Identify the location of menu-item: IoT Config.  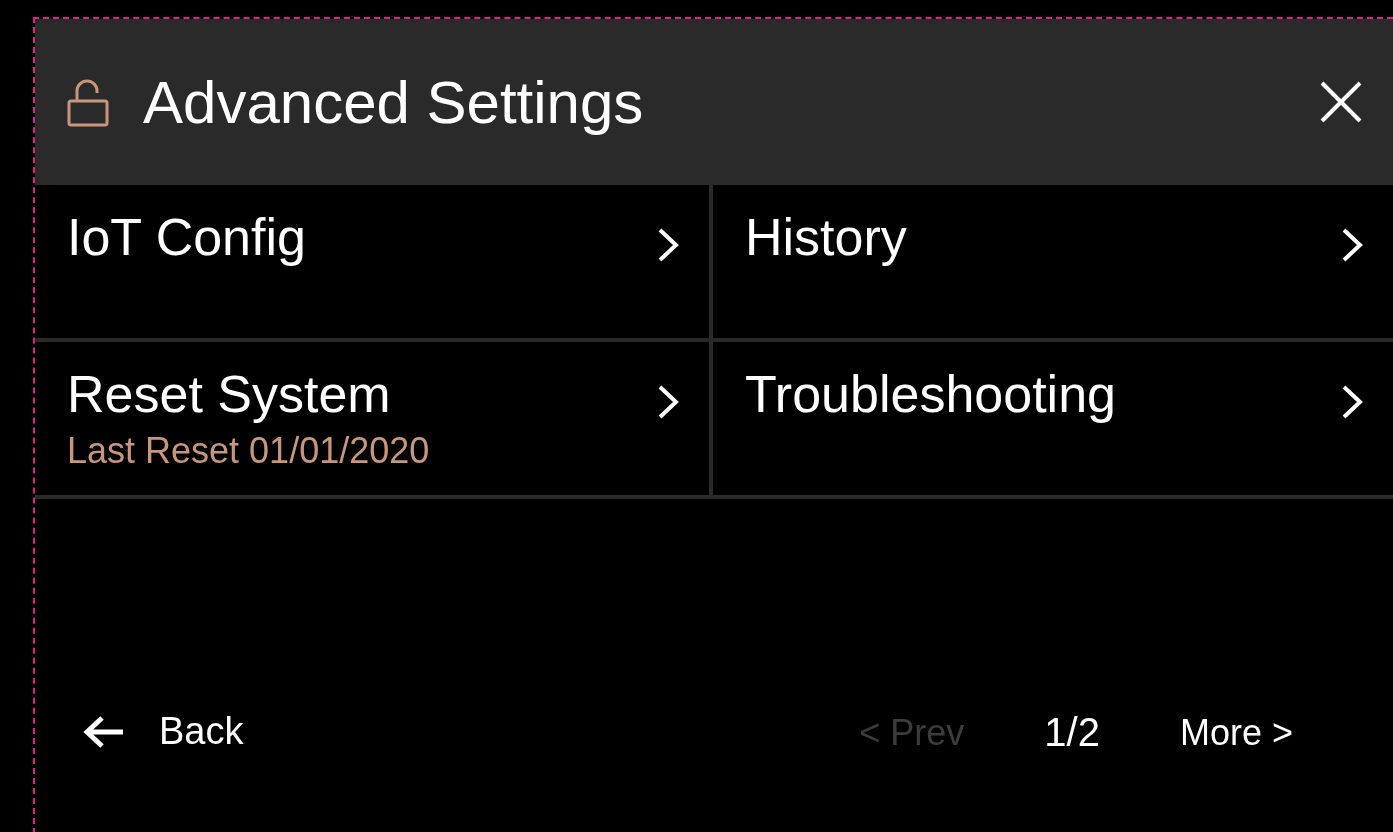
(374, 263).